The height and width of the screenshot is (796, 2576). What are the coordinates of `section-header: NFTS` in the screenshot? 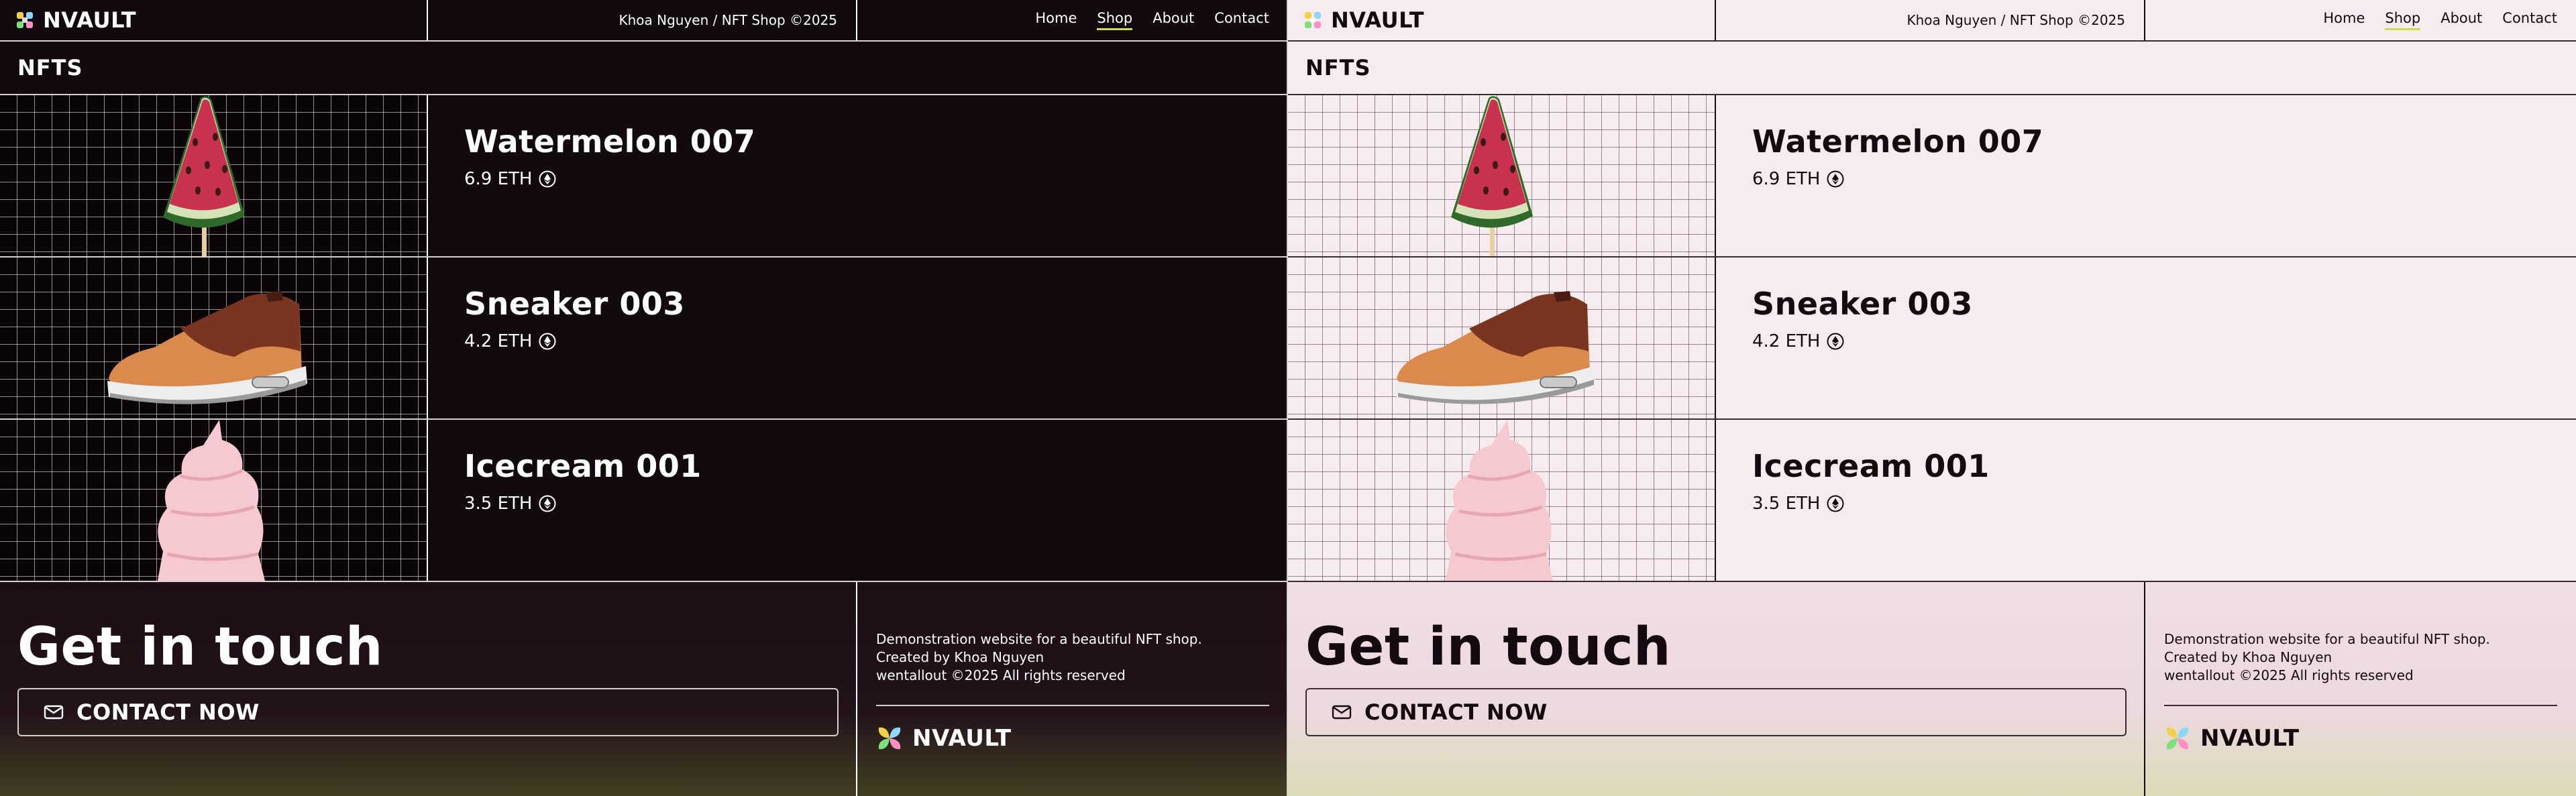 It's located at (1932, 68).